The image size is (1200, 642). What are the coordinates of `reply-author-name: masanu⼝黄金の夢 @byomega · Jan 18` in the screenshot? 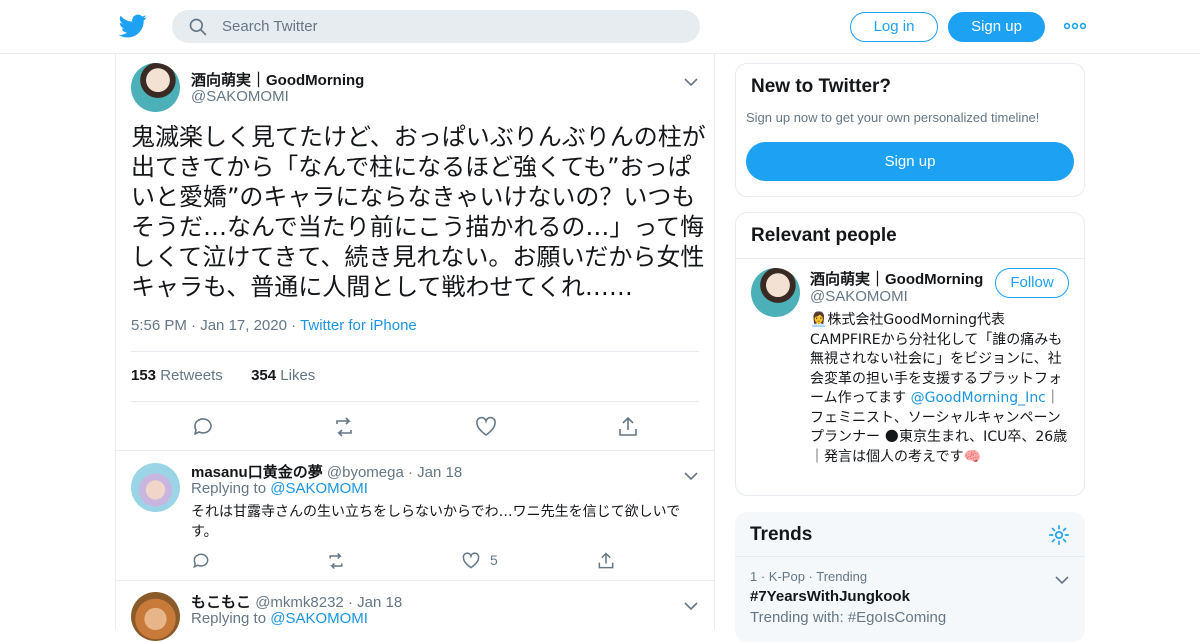 It's located at (326, 471).